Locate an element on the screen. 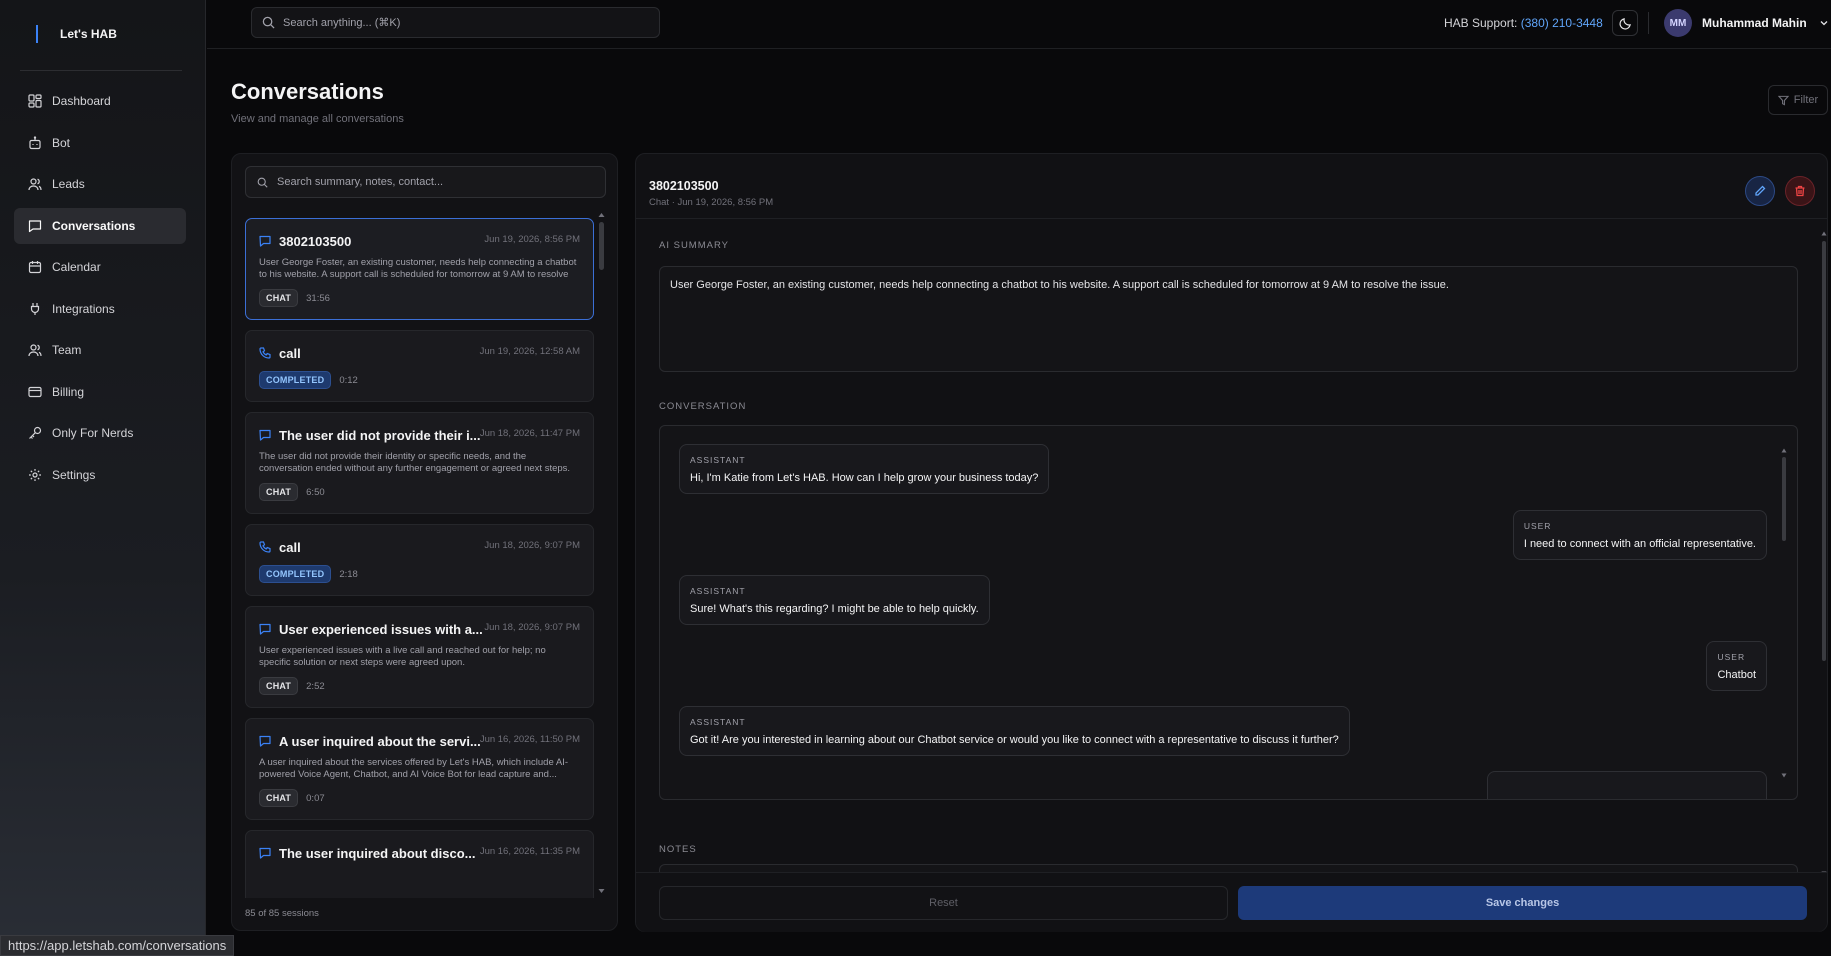 Image resolution: width=1831 pixels, height=956 pixels. global-search is located at coordinates (455, 22).